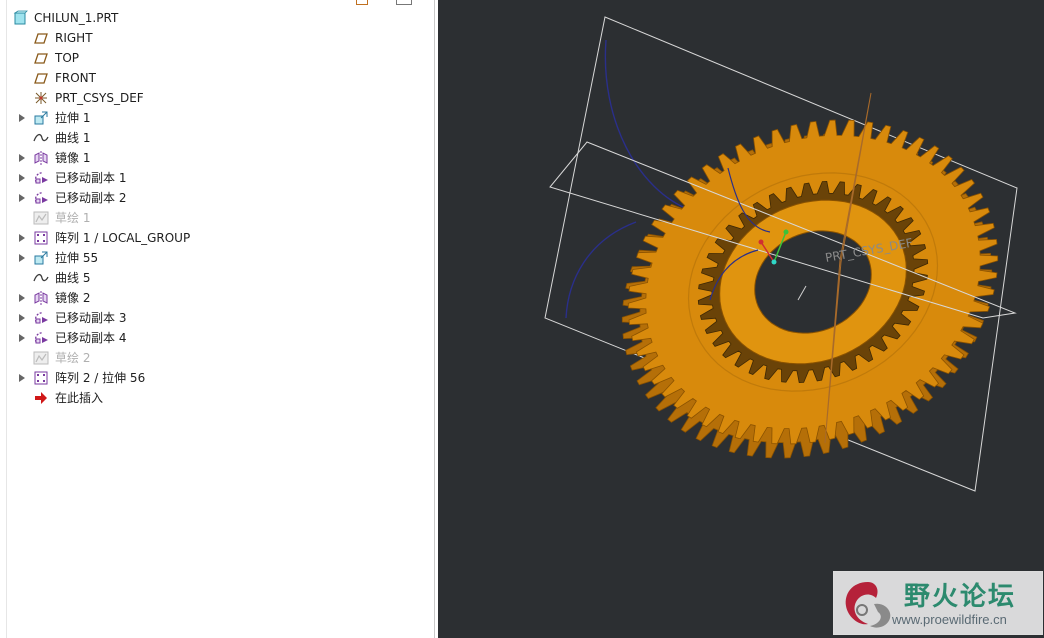  I want to click on tree-item: 镜像 2, so click(215, 298).